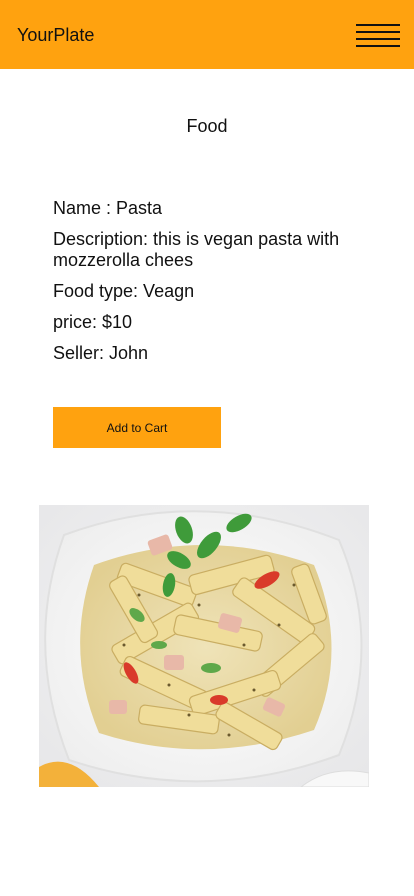 The image size is (414, 896). I want to click on add-to-cart-button: Add to Cart, so click(137, 427).